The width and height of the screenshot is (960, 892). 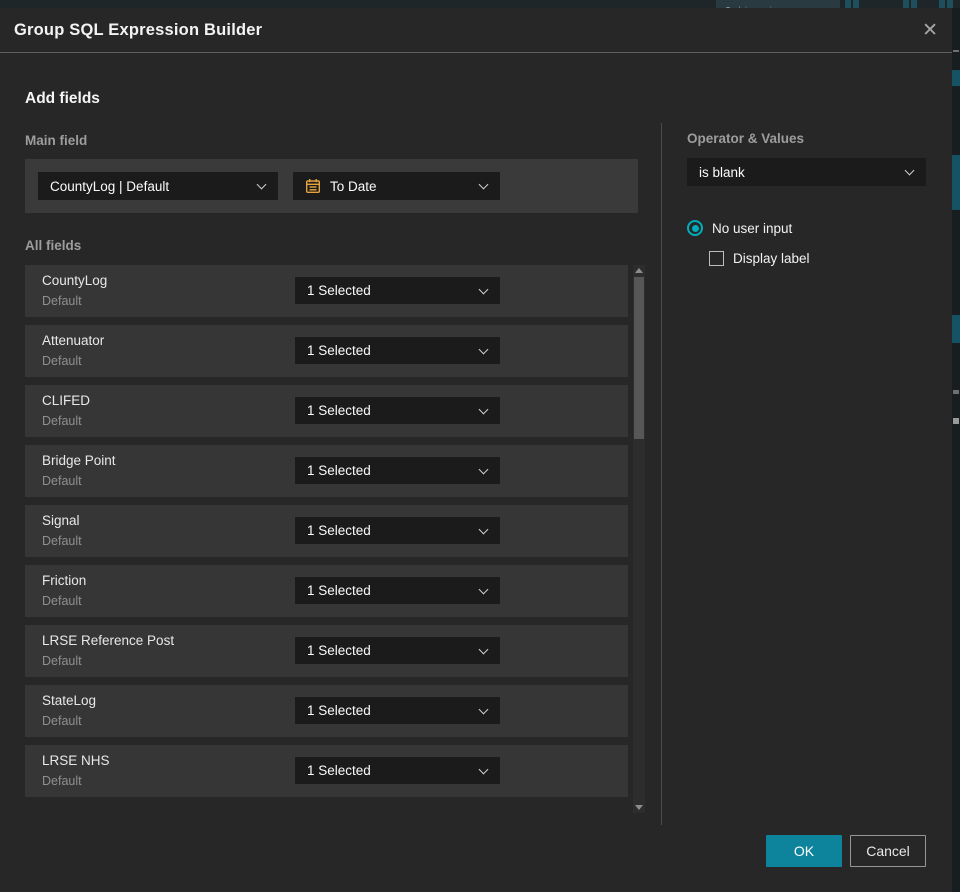 What do you see at coordinates (69, 700) in the screenshot?
I see `field-name: StateLog` at bounding box center [69, 700].